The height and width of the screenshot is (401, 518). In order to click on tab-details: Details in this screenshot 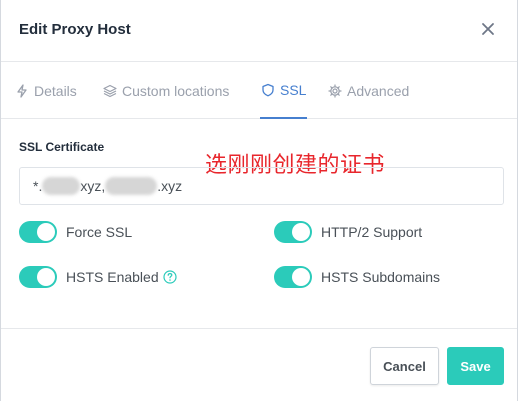, I will do `click(46, 90)`.